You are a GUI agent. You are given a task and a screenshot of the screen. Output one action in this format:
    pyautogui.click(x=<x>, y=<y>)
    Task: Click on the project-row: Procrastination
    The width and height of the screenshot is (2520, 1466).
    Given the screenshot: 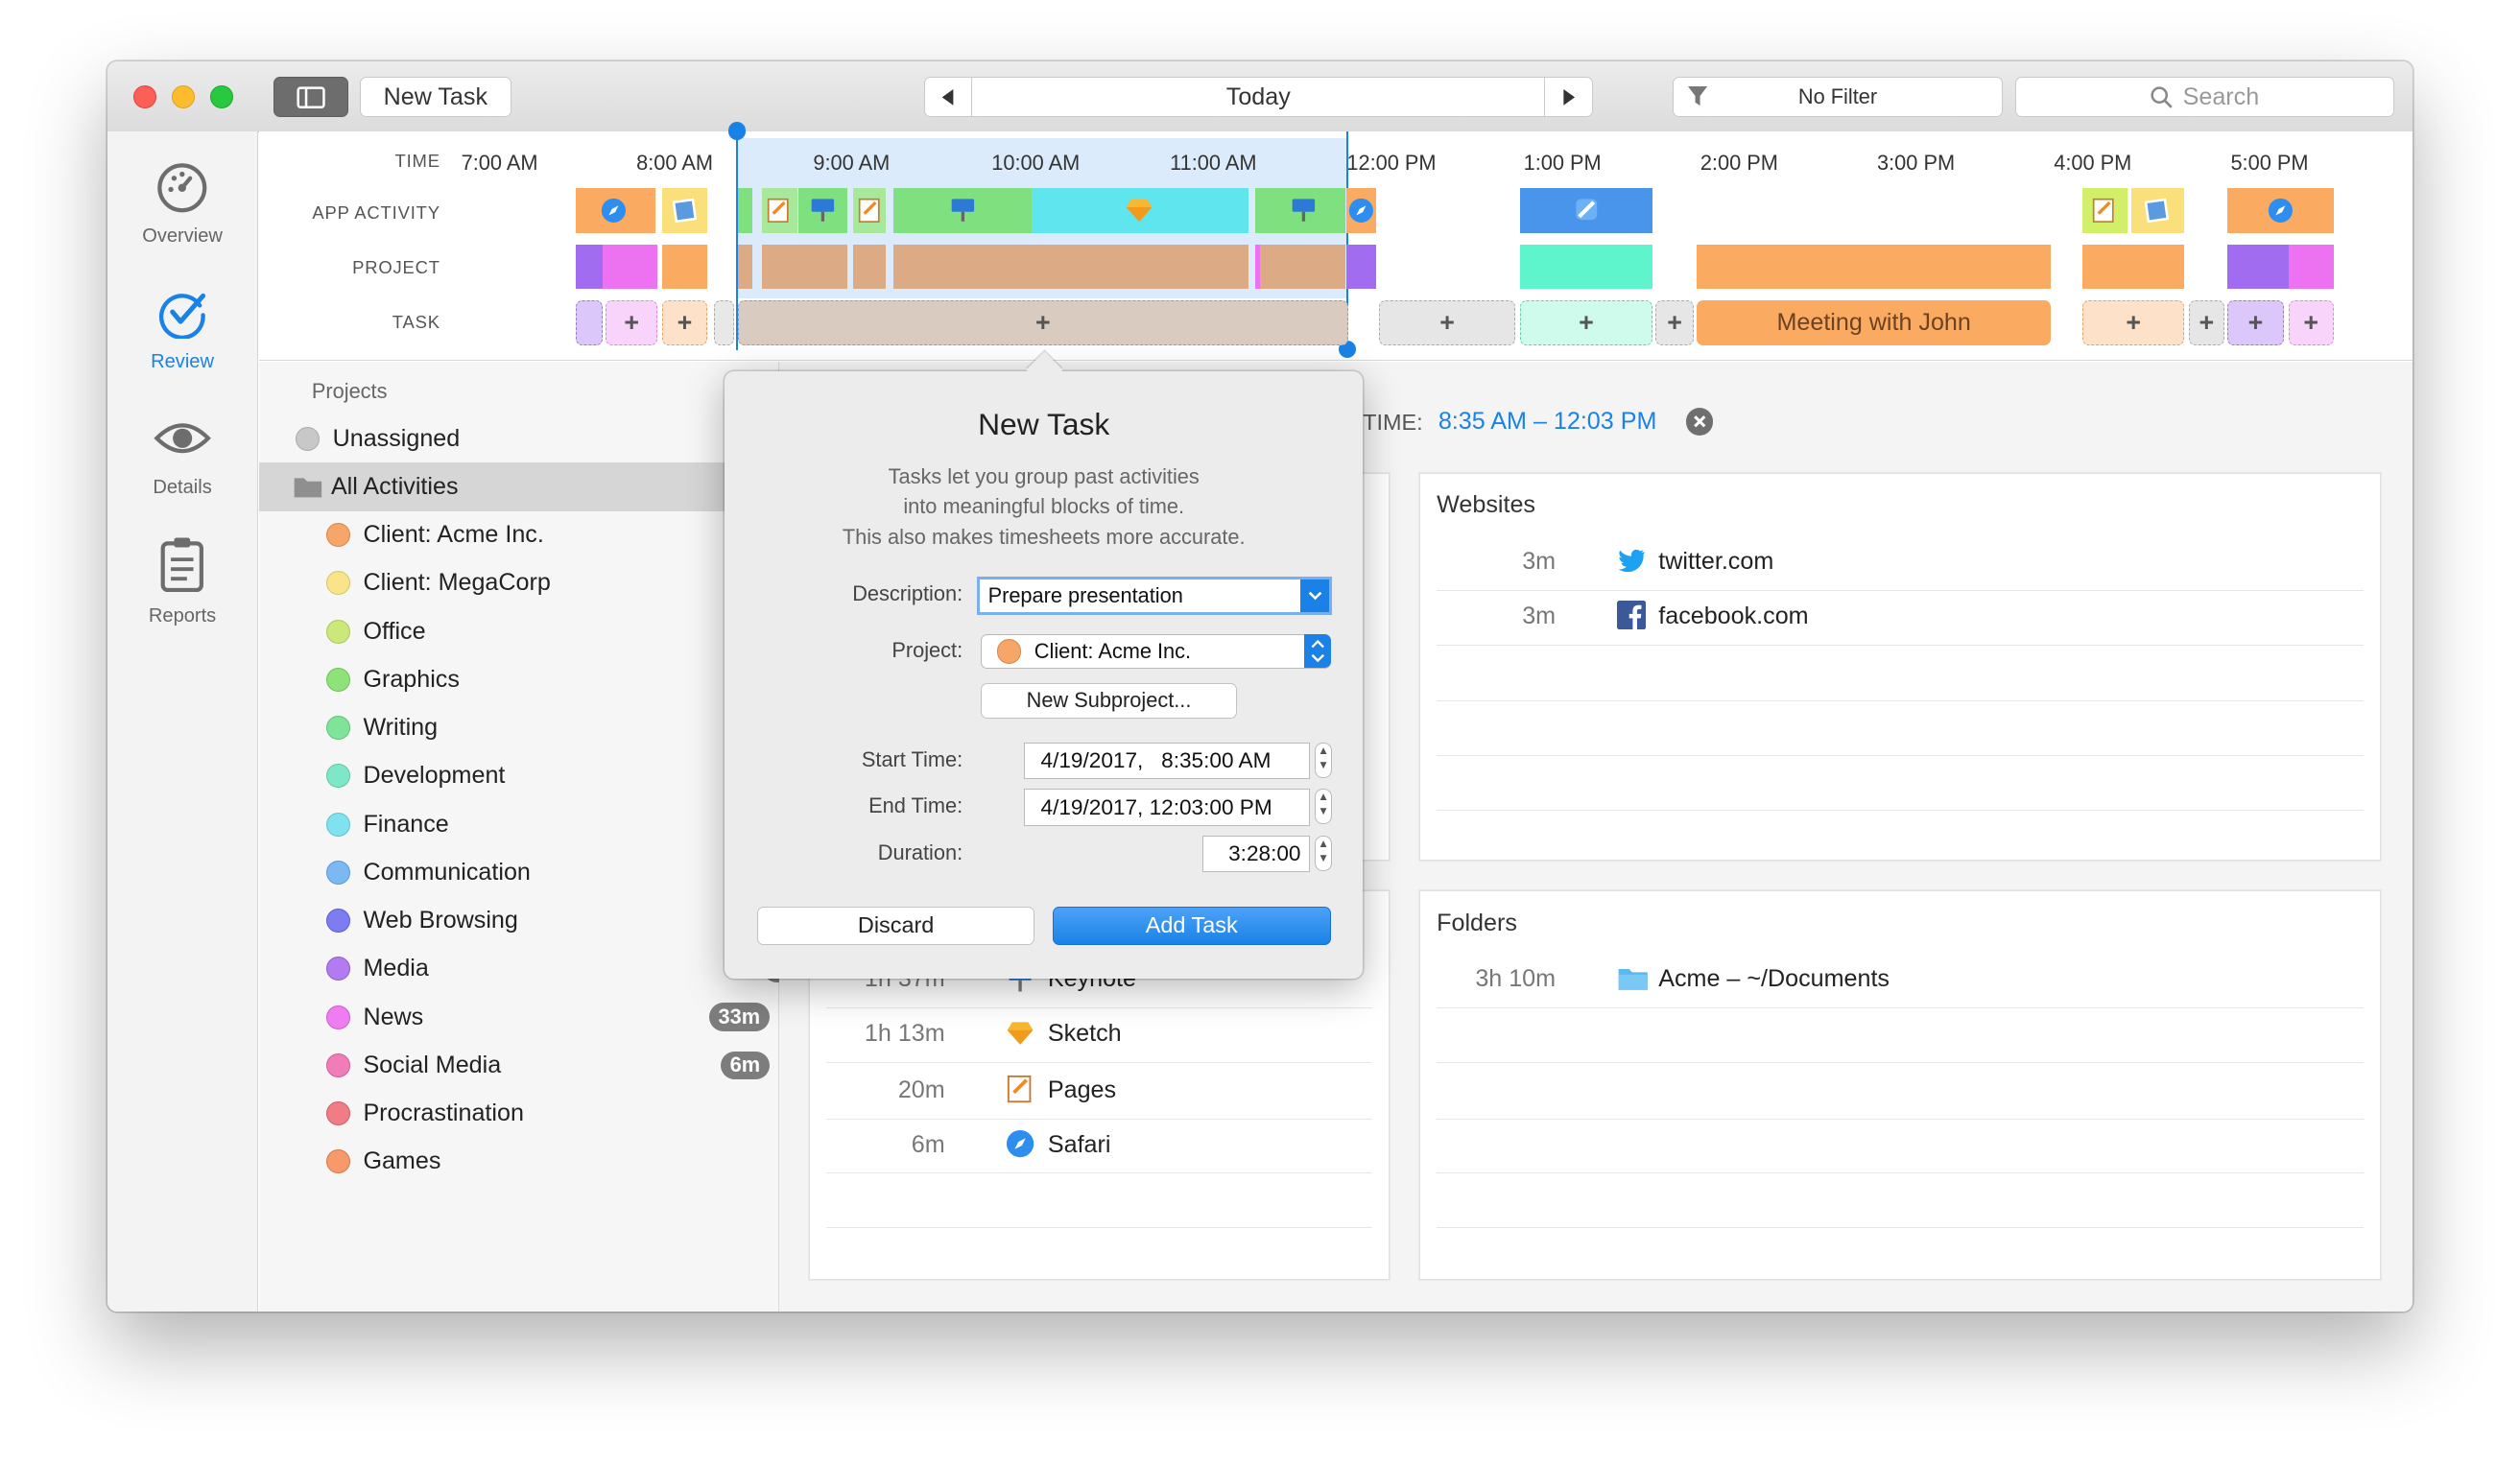 What is the action you would take?
    pyautogui.click(x=518, y=1113)
    